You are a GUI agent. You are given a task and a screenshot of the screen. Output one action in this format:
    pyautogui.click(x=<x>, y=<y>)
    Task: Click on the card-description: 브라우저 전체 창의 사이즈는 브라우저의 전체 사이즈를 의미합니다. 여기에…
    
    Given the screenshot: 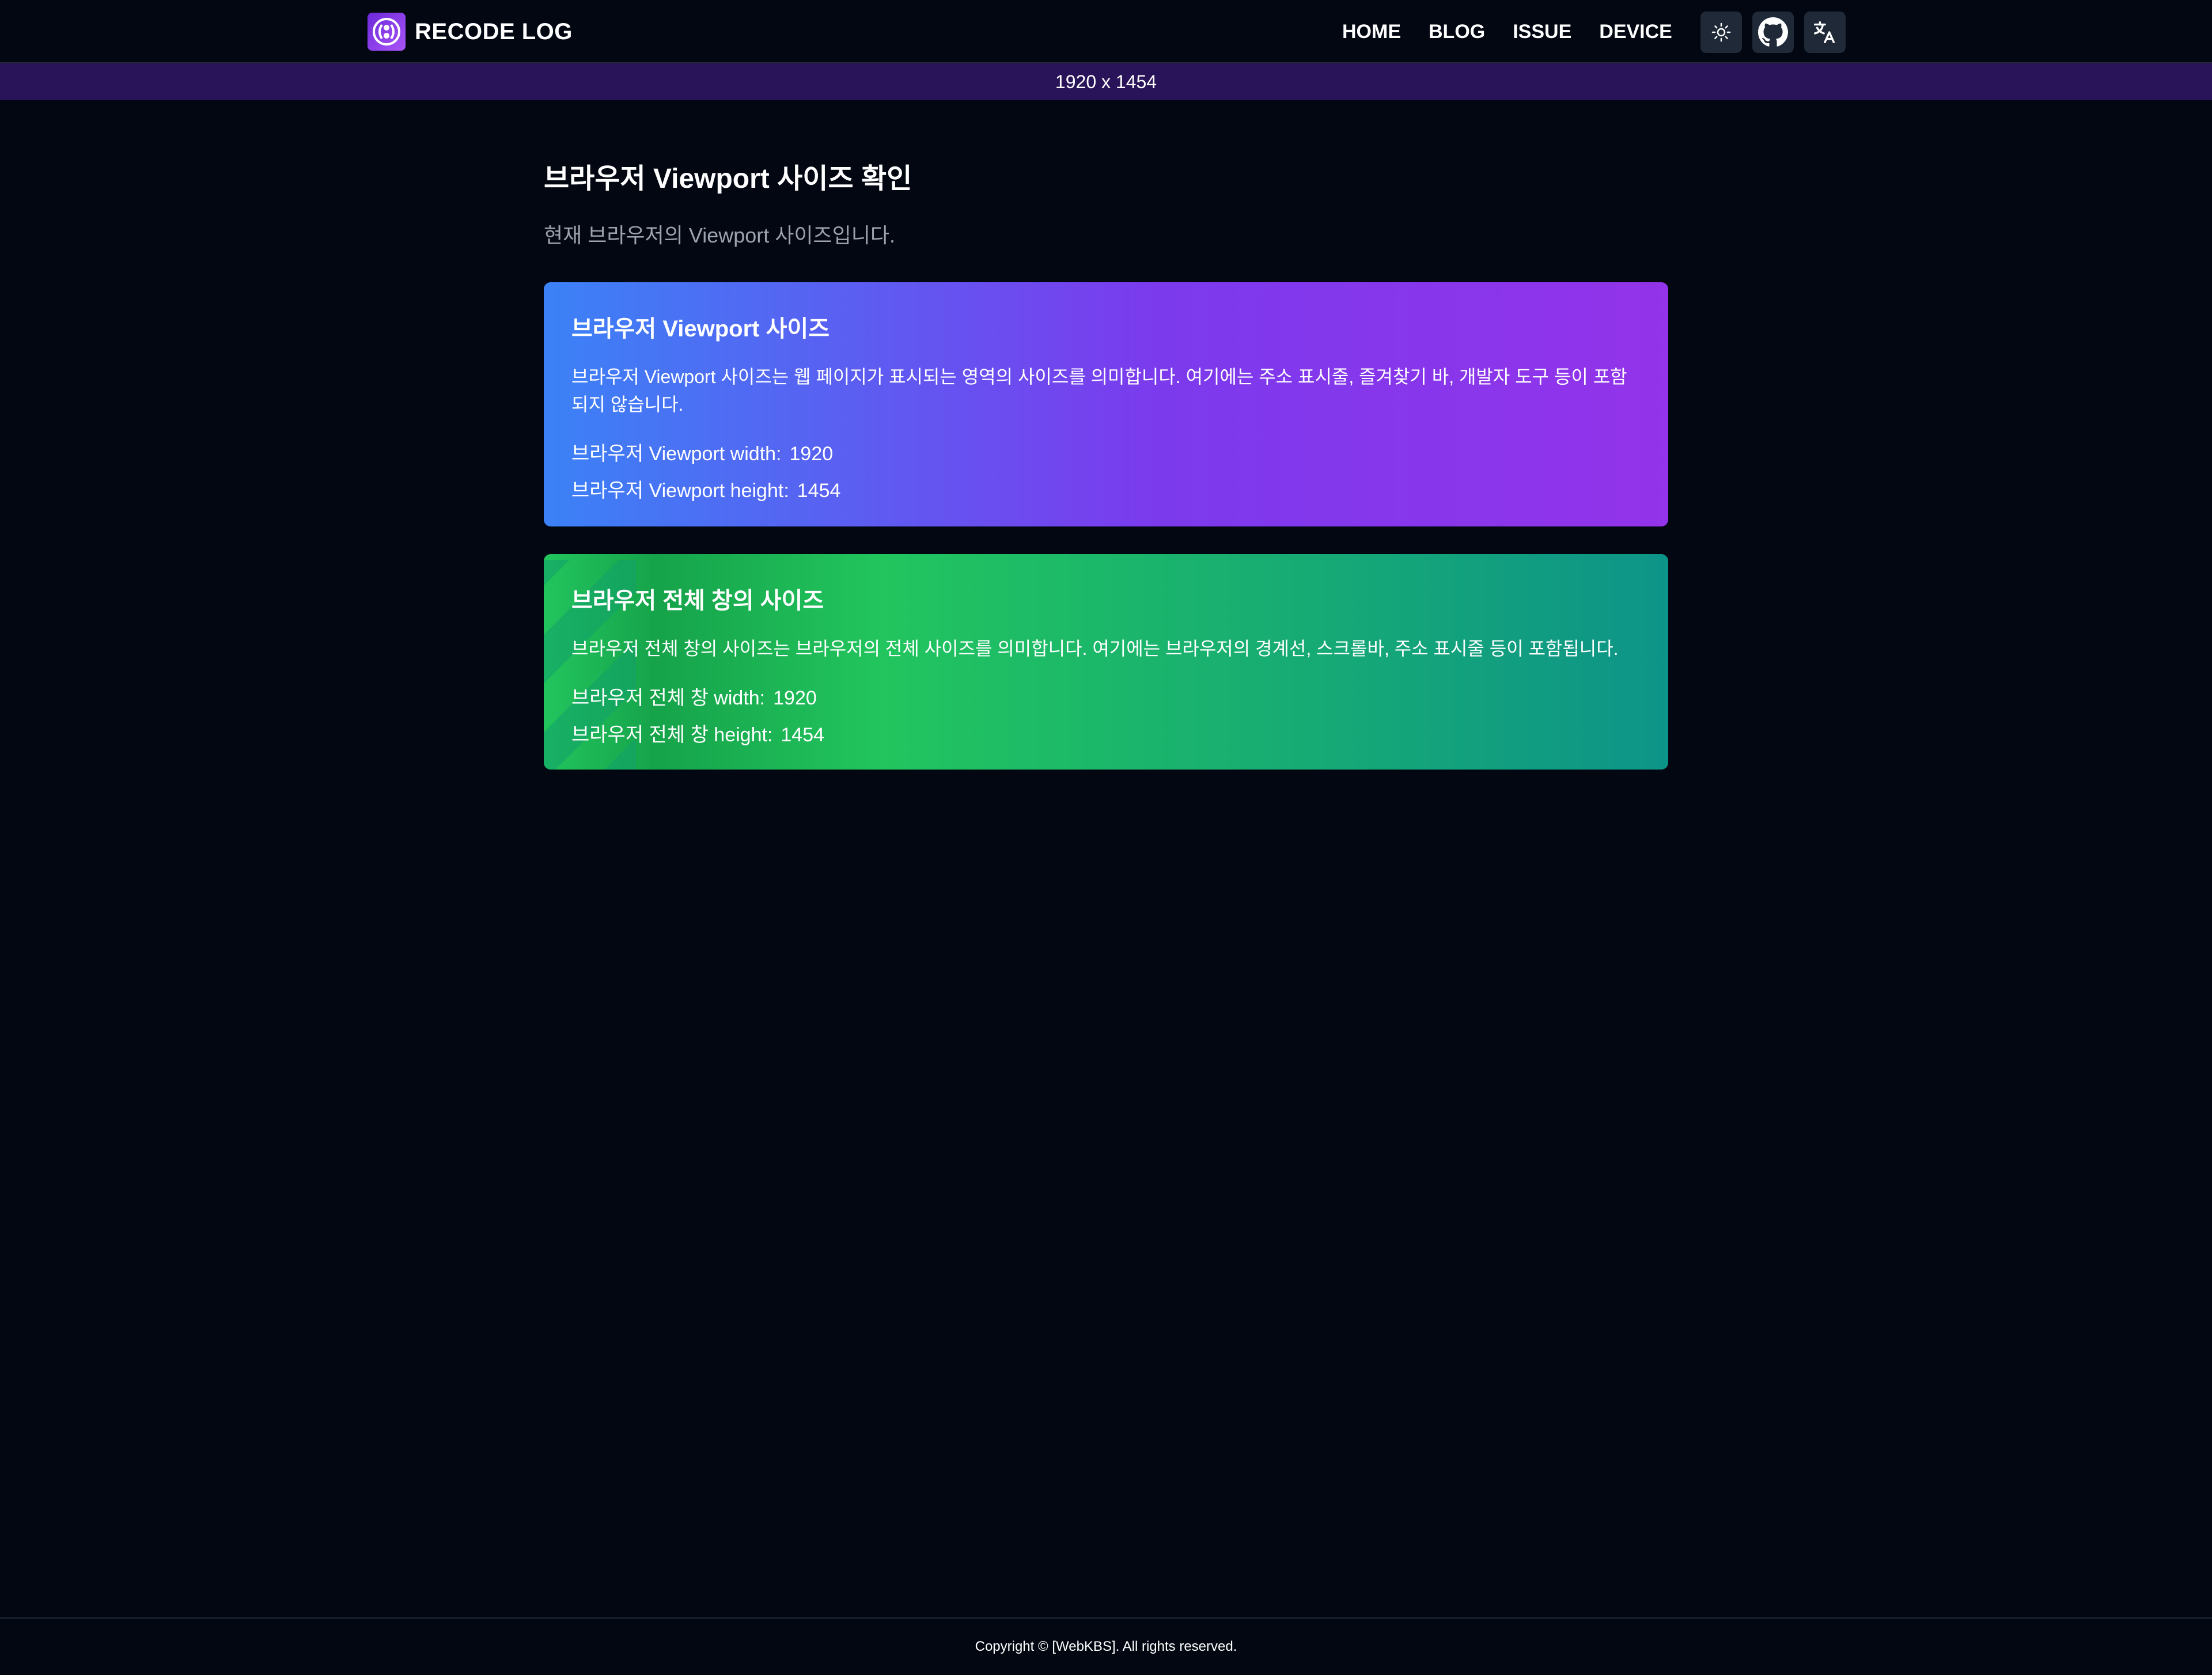 What is the action you would take?
    pyautogui.click(x=1095, y=648)
    